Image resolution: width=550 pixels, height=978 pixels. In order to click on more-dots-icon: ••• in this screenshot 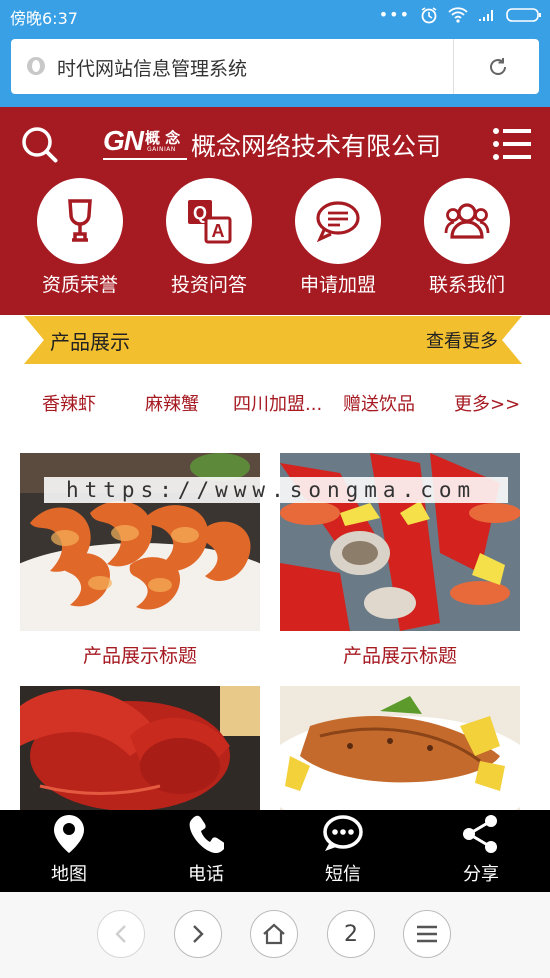, I will do `click(394, 14)`.